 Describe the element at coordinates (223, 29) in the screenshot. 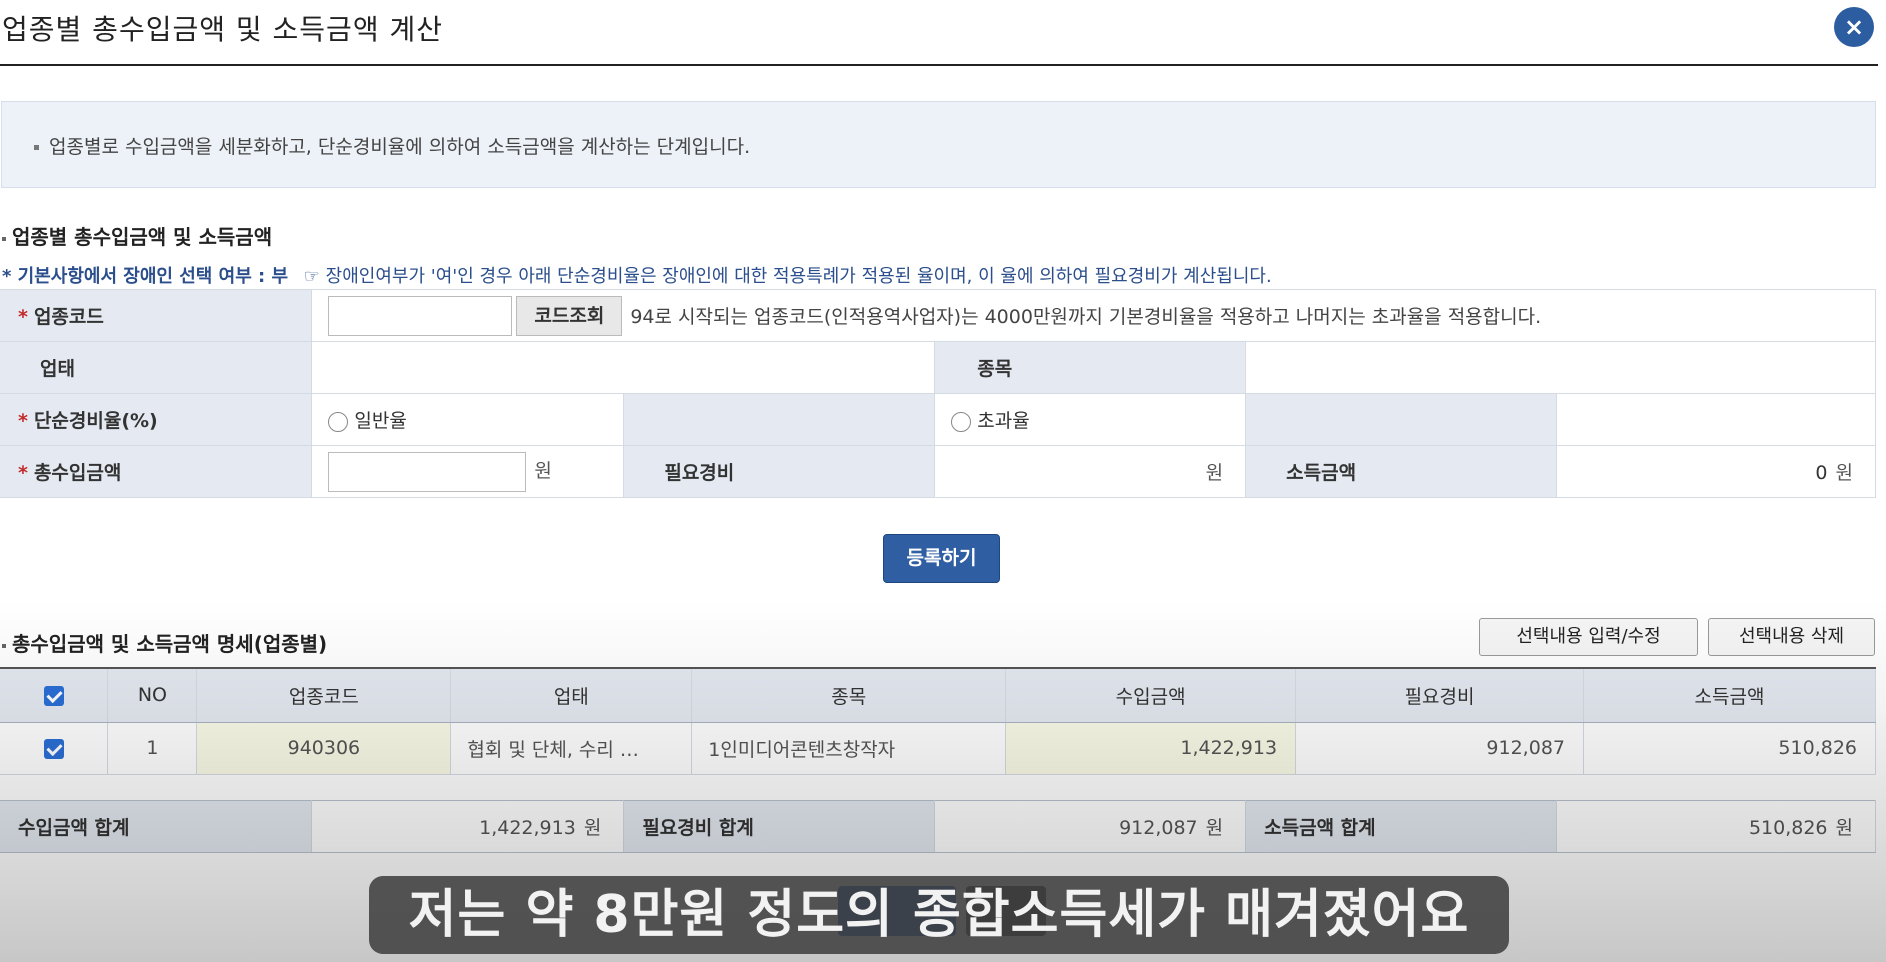

I see `dialog-title: 업종별 총수입금액 및 소득금액 계산` at that location.